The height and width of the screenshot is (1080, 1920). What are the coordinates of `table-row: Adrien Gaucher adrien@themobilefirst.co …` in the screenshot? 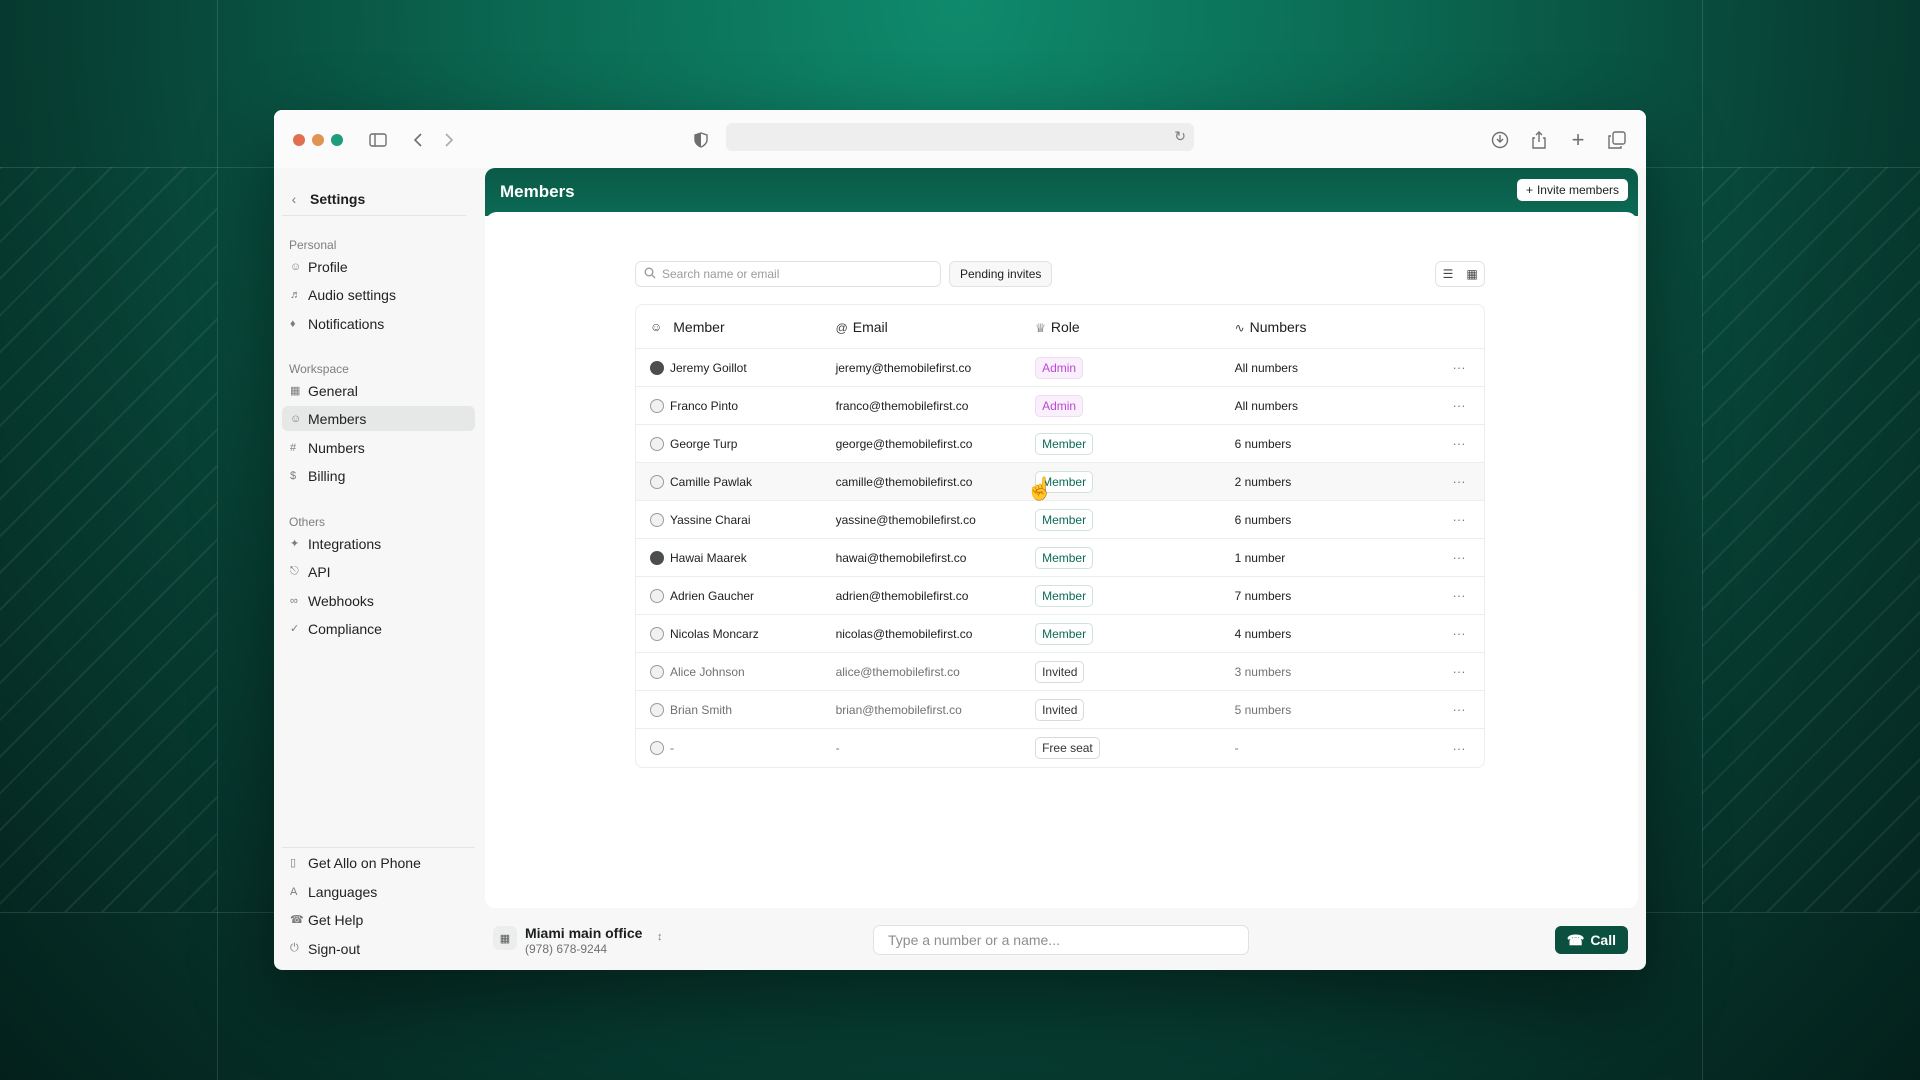 It's located at (1060, 596).